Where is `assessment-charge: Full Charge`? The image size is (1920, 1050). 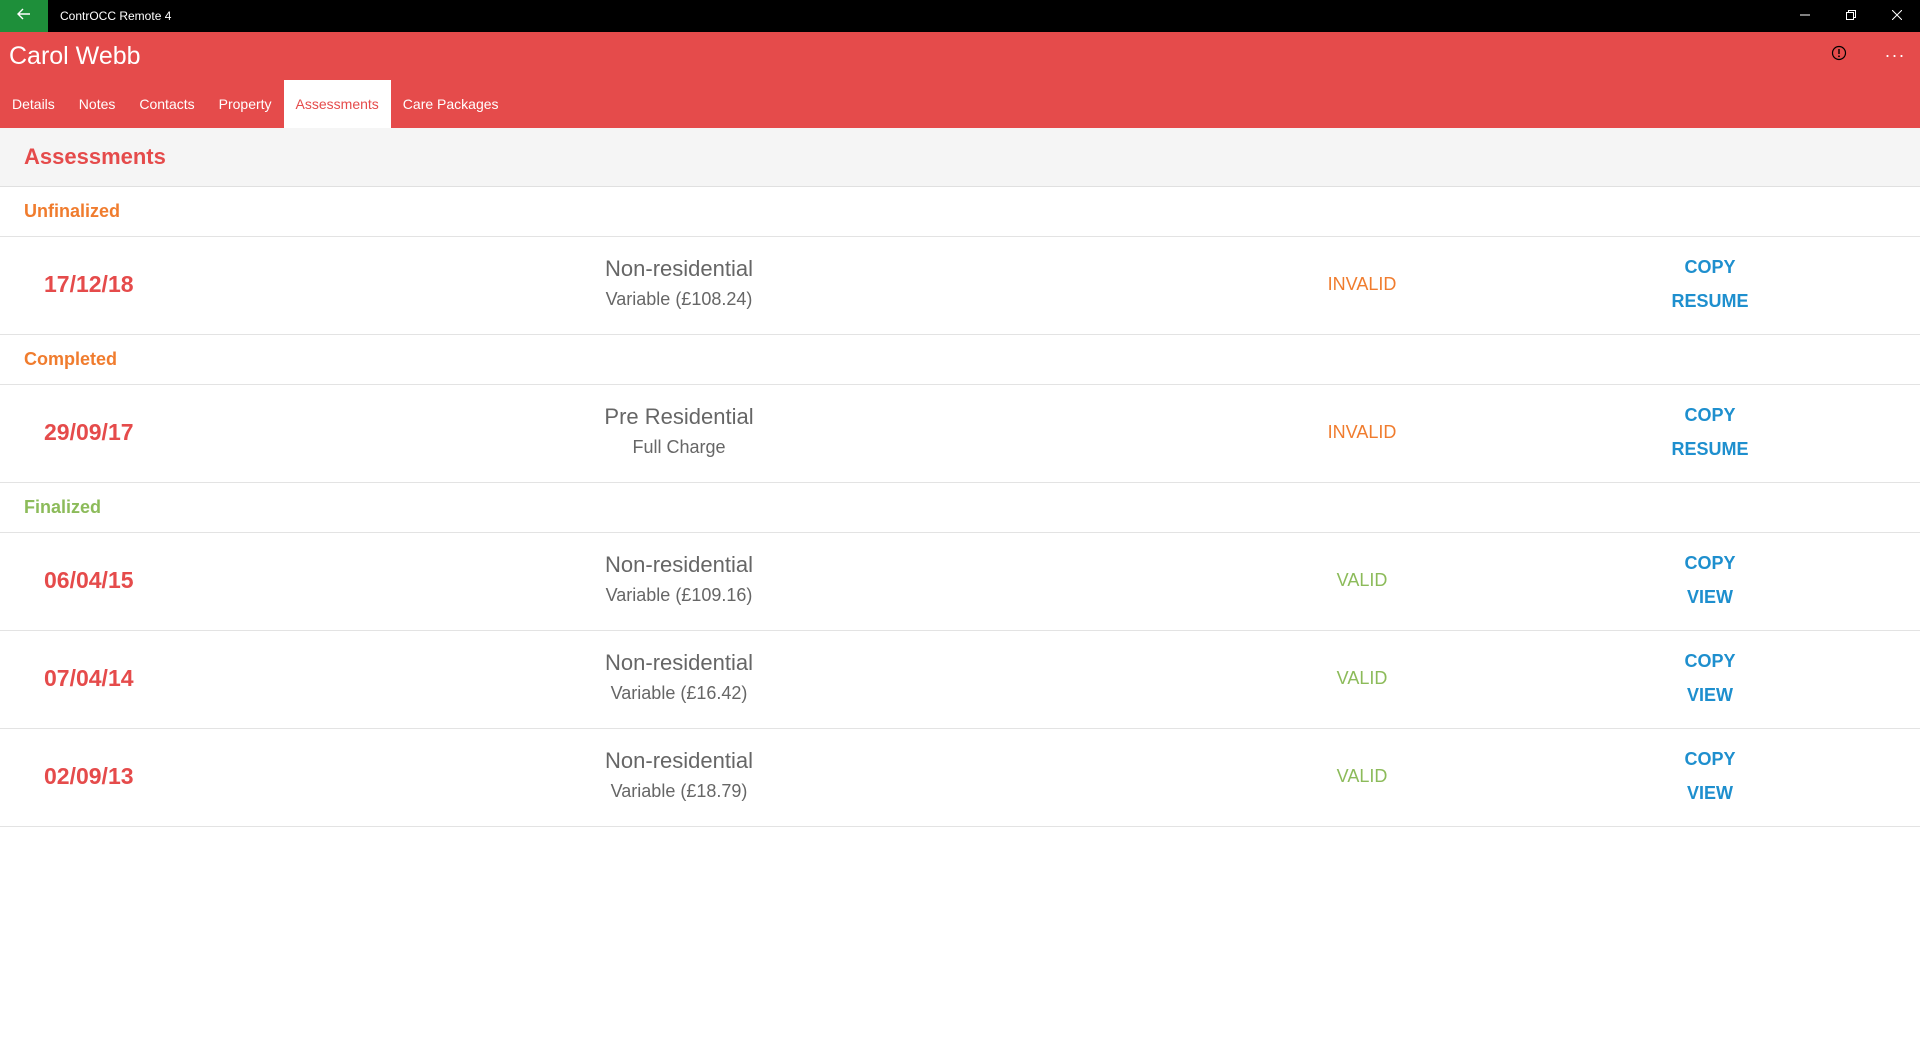 assessment-charge: Full Charge is located at coordinates (679, 447).